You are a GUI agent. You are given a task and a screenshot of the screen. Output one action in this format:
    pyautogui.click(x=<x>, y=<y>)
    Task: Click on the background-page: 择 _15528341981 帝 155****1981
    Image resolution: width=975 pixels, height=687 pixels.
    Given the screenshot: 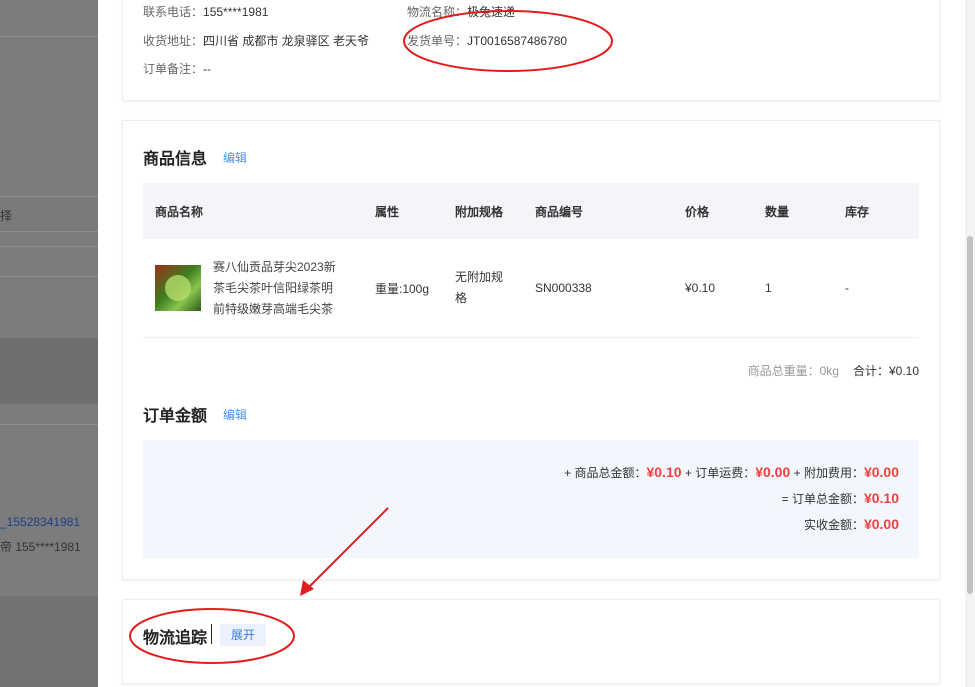 What is the action you would take?
    pyautogui.click(x=50, y=343)
    